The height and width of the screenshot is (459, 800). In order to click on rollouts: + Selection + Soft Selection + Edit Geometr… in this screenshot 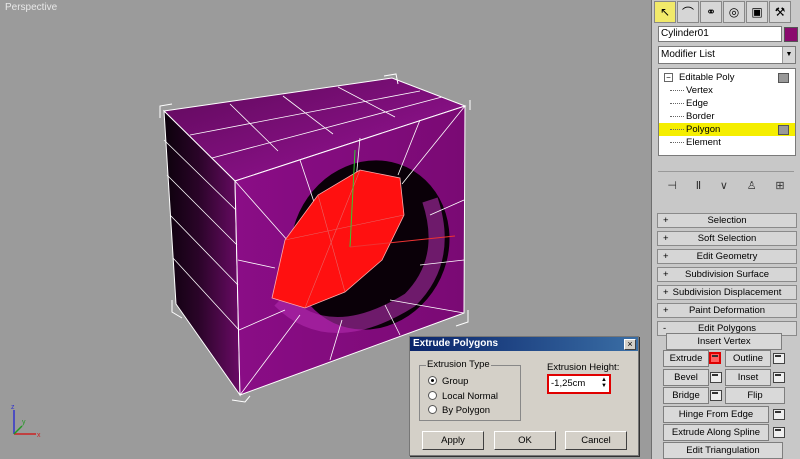, I will do `click(727, 276)`.